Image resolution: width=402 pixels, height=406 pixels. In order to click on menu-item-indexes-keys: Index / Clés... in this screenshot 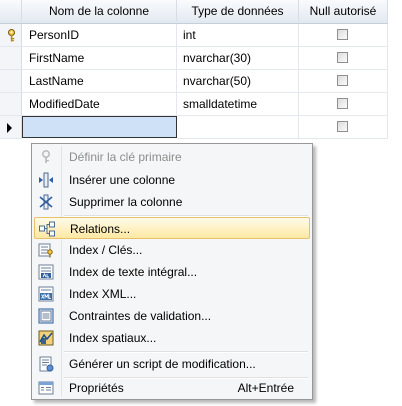, I will do `click(172, 250)`.